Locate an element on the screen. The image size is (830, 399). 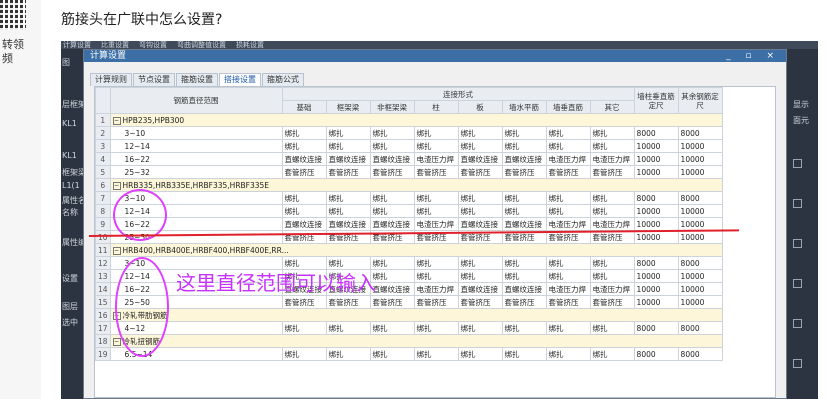
table-row: 1− HPB235,HPB300 is located at coordinates (409, 120).